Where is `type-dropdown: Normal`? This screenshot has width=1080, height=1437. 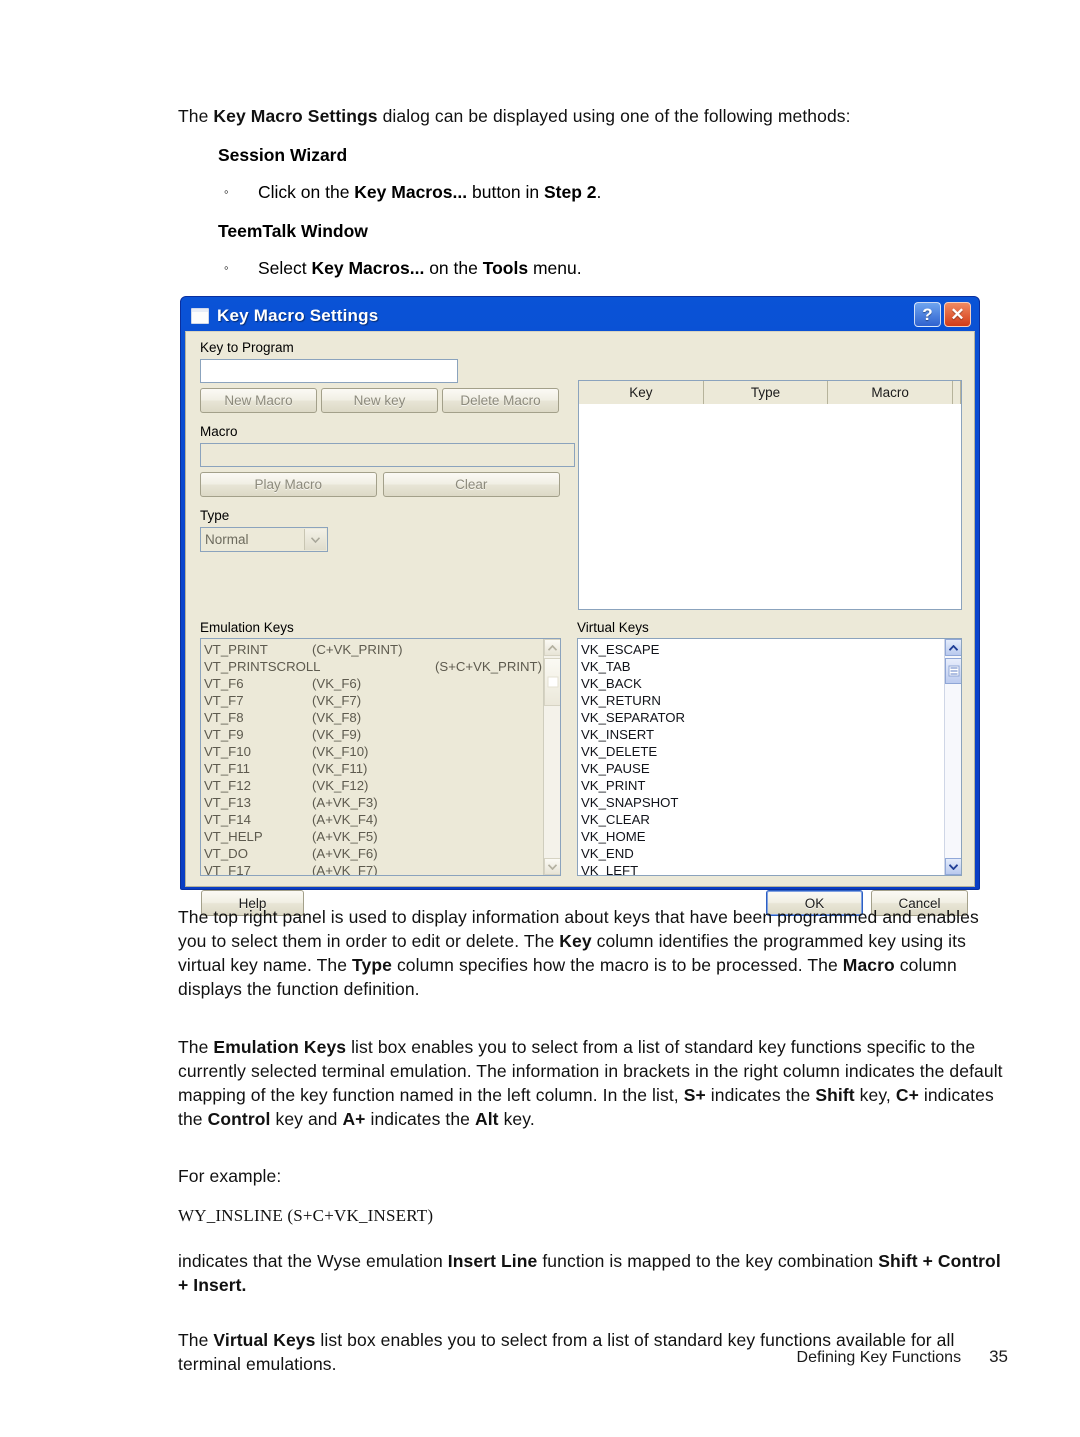
type-dropdown: Normal is located at coordinates (264, 539).